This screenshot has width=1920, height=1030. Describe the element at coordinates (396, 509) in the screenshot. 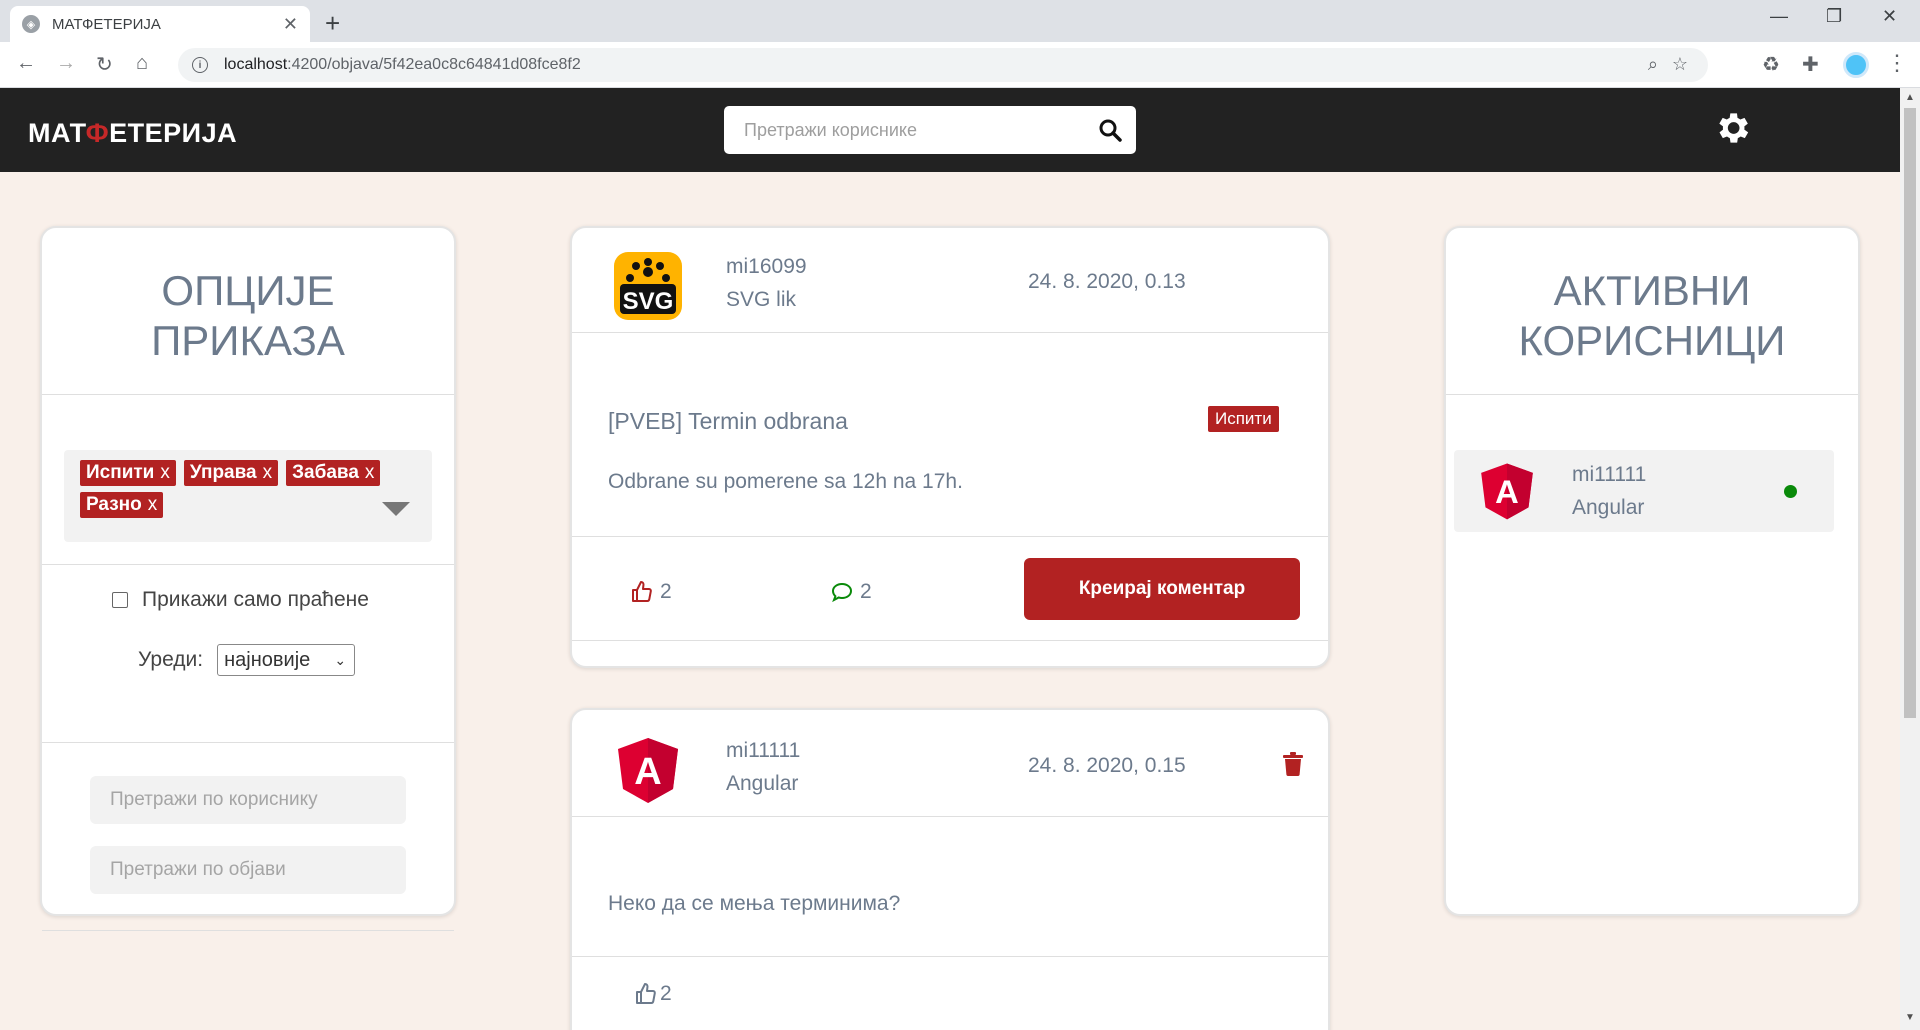

I see `dropdown-arrow-icon` at that location.